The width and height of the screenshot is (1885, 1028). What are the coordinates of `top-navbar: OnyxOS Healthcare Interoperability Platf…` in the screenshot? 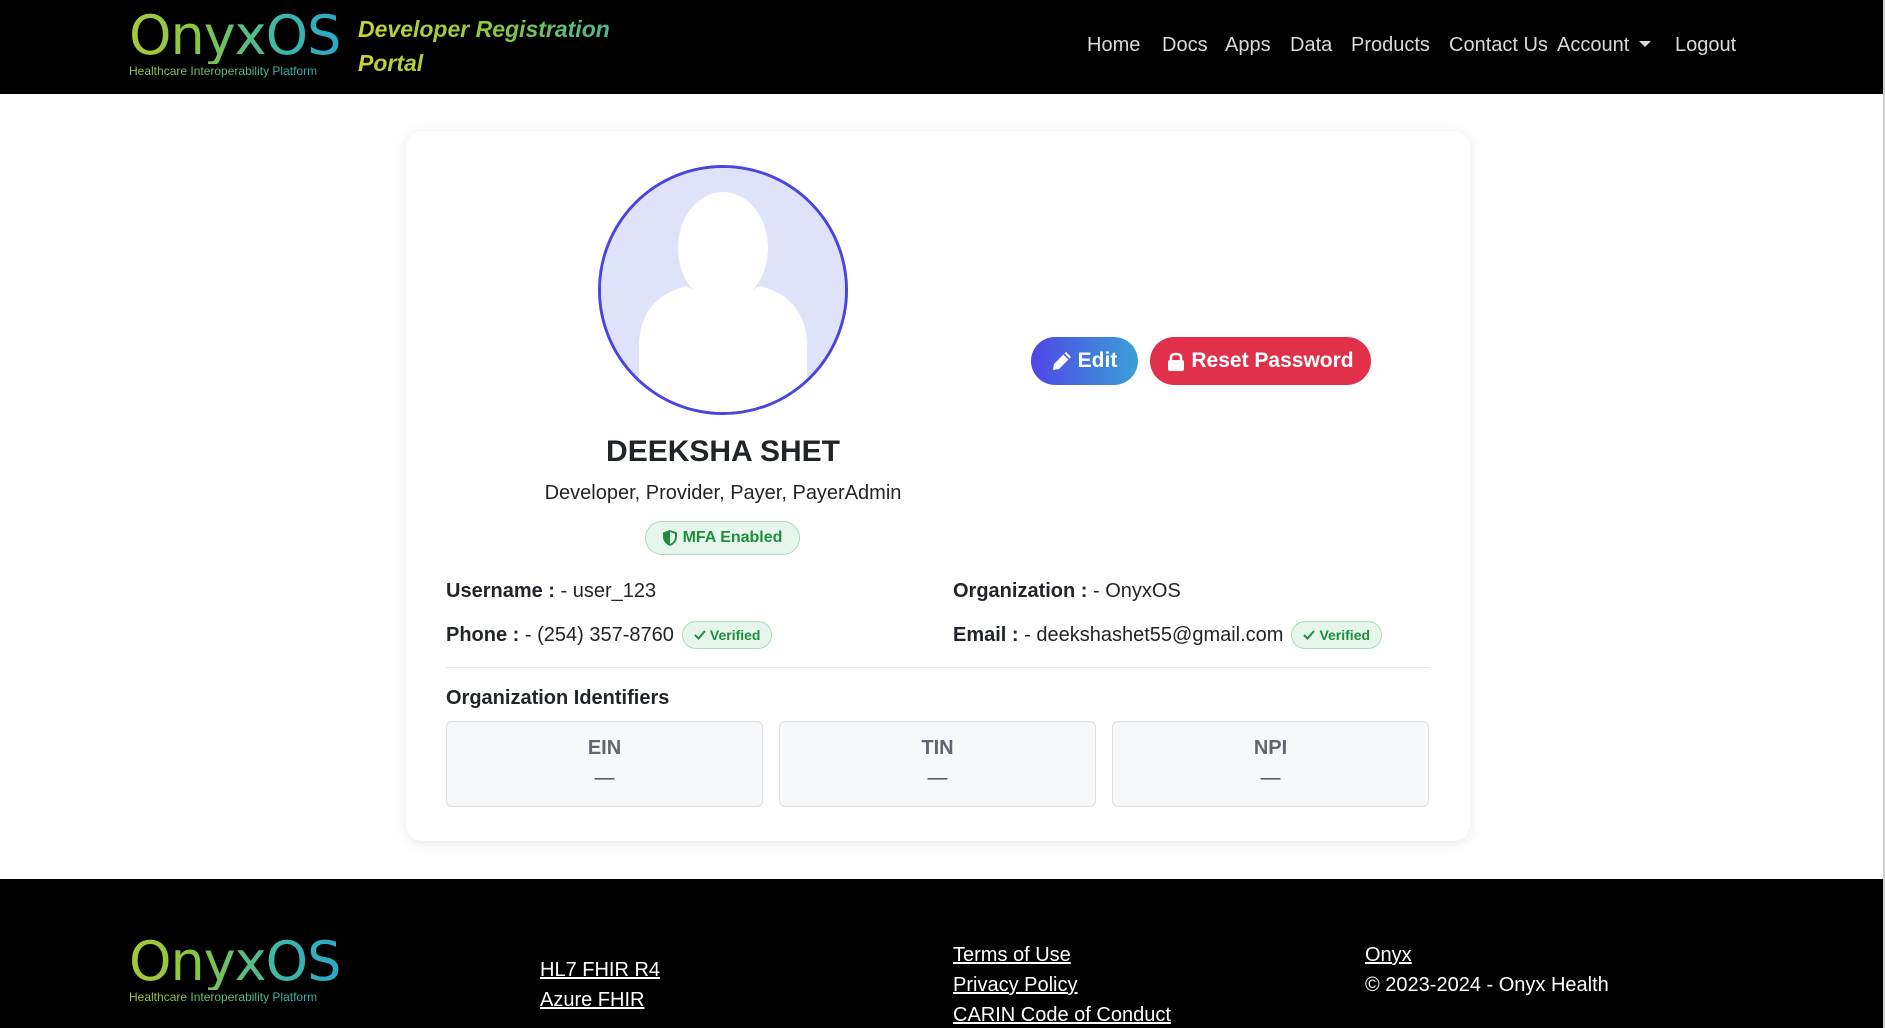 It's located at (942, 47).